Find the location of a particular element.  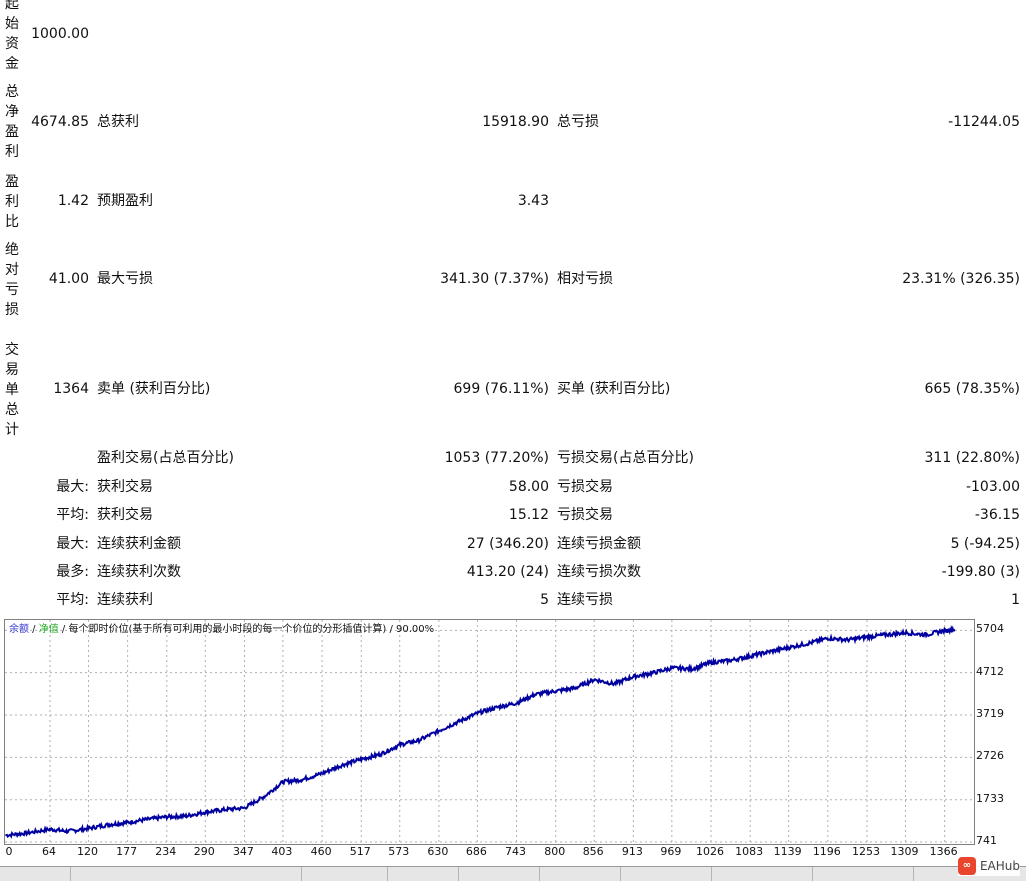

avg-consec-prefix: 平均: is located at coordinates (72, 600).